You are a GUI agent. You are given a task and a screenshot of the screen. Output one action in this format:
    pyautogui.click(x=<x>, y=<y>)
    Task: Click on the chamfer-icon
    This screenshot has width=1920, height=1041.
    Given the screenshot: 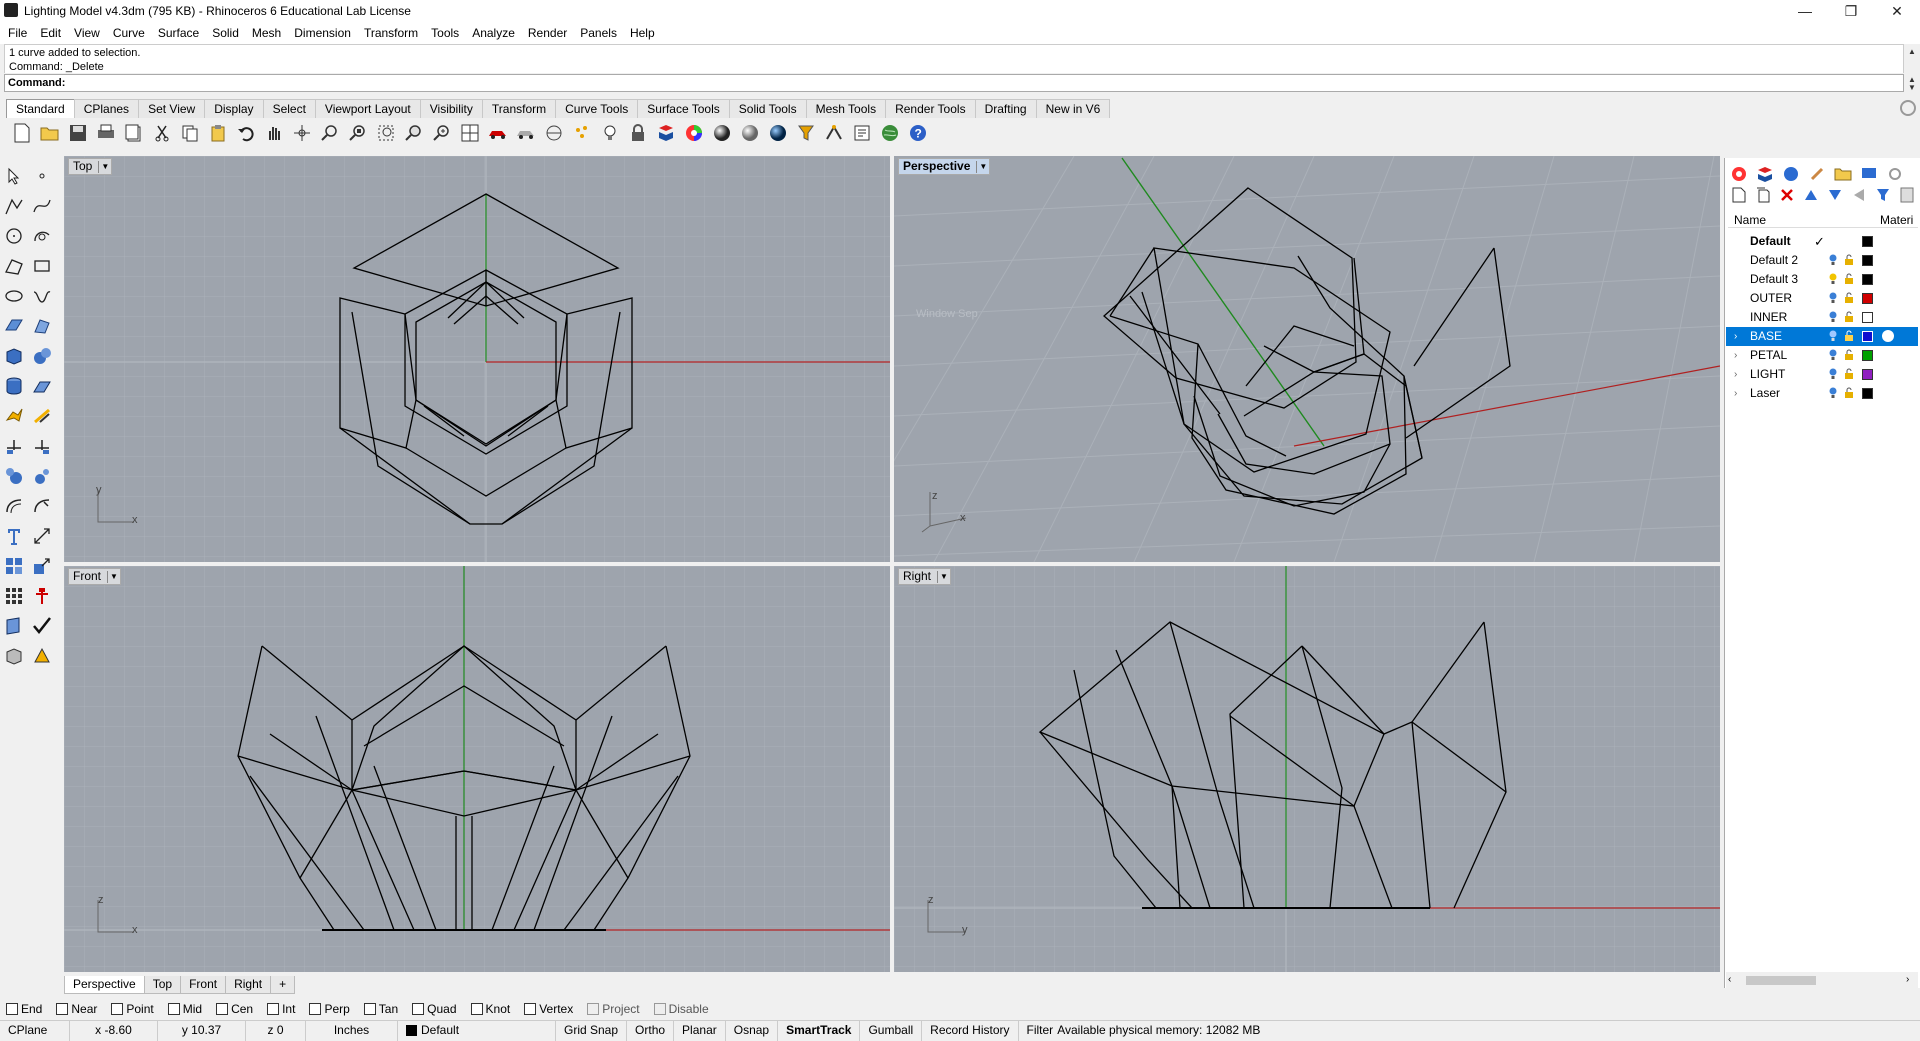 What is the action you would take?
    pyautogui.click(x=42, y=506)
    